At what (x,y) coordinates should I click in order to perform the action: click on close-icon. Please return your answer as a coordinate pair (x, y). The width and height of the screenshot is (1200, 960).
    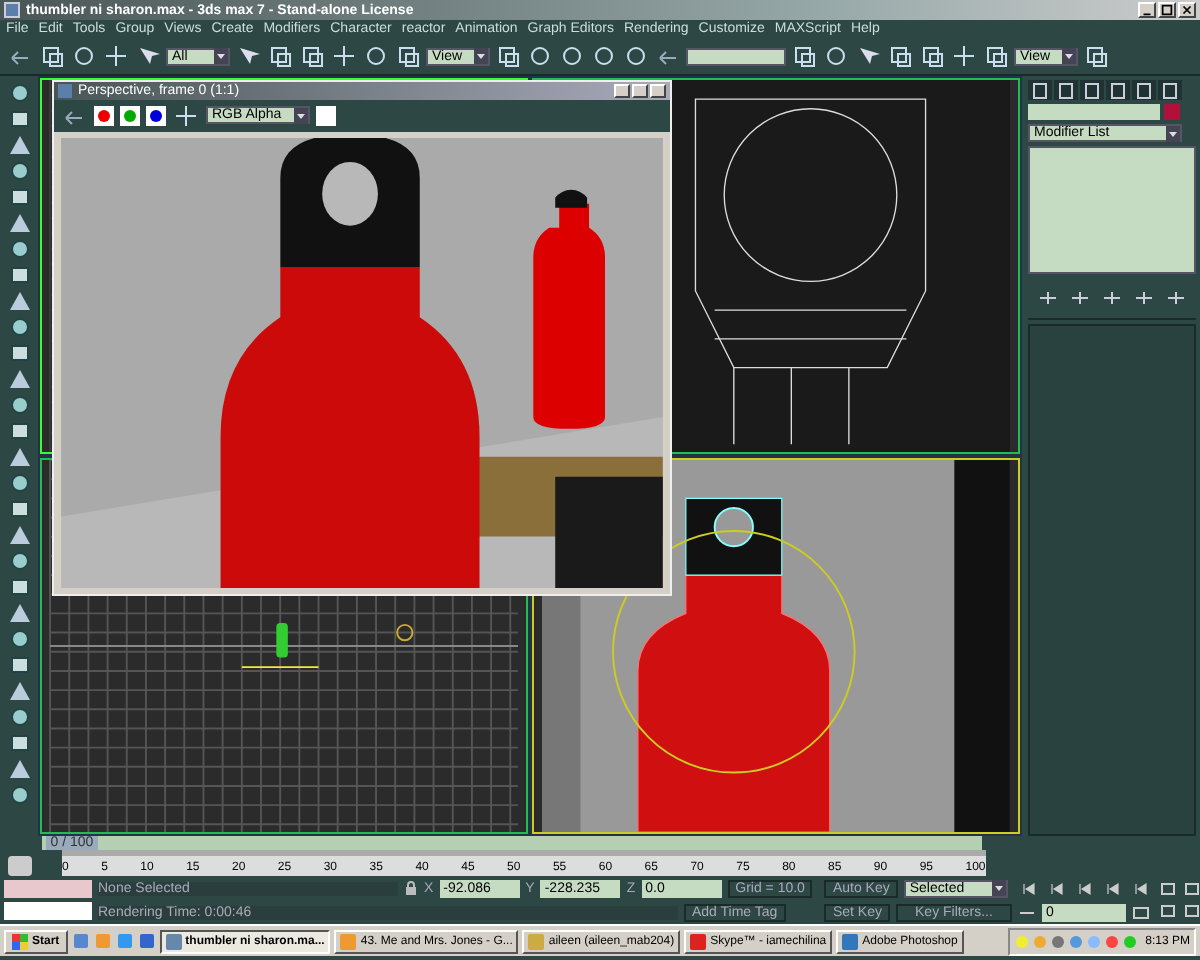
    Looking at the image, I should click on (1187, 10).